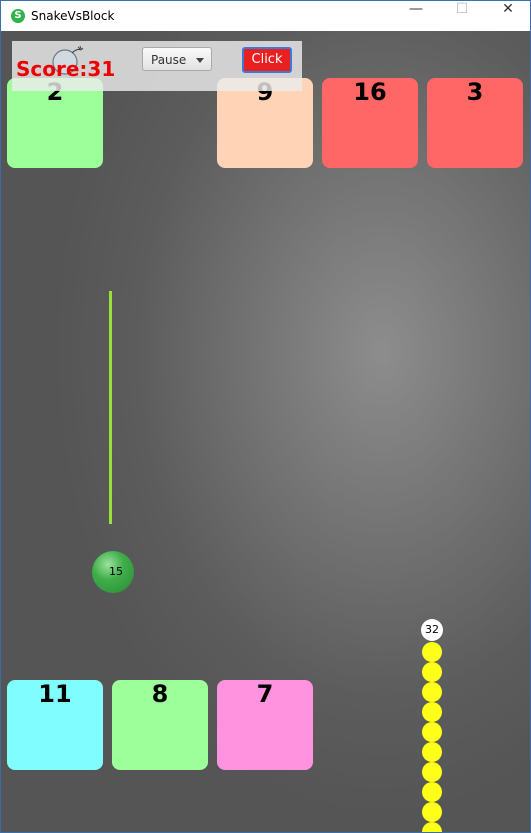 The width and height of the screenshot is (531, 833). I want to click on snake-length-label: 32, so click(432, 630).